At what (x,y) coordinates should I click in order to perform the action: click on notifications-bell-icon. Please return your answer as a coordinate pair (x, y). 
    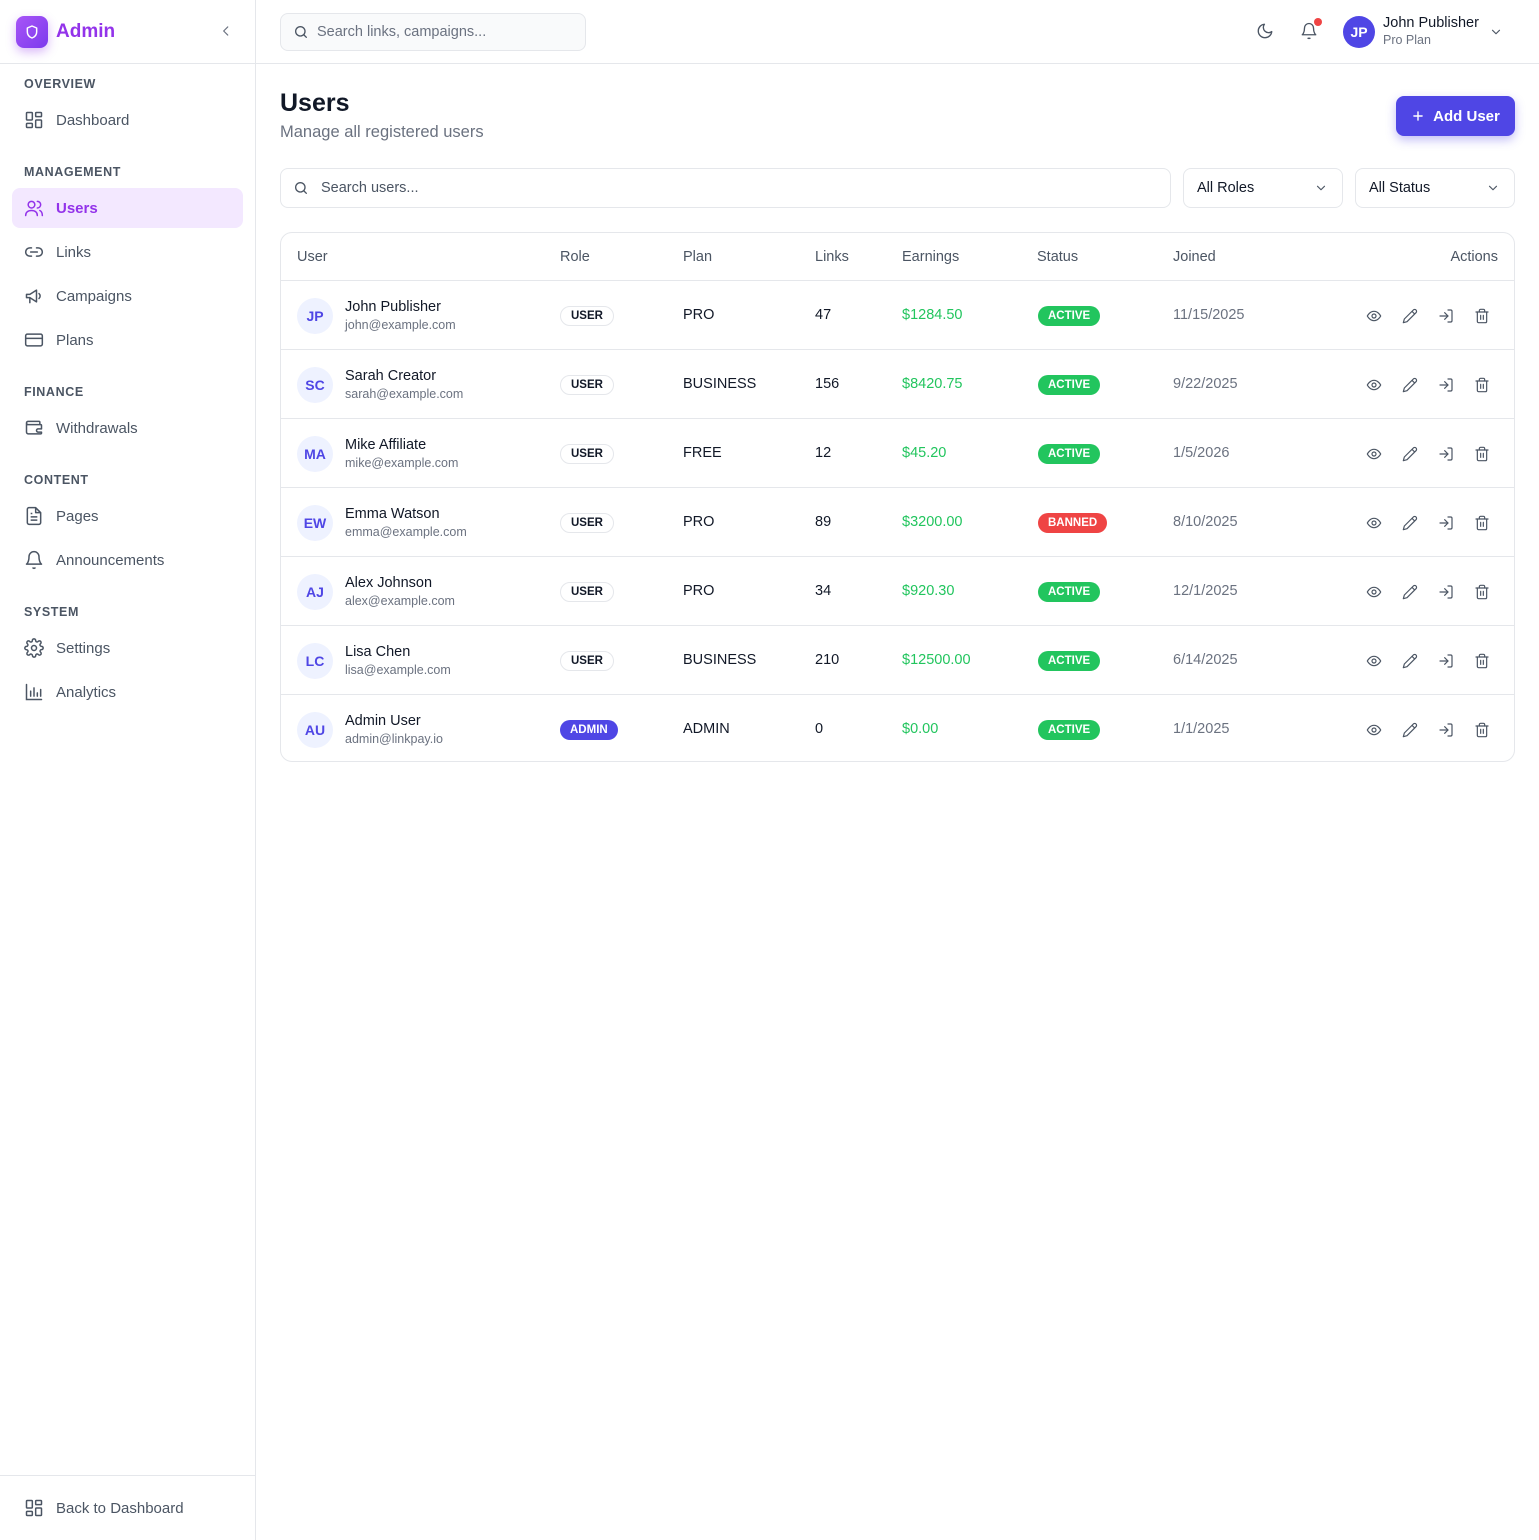
    Looking at the image, I should click on (1311, 29).